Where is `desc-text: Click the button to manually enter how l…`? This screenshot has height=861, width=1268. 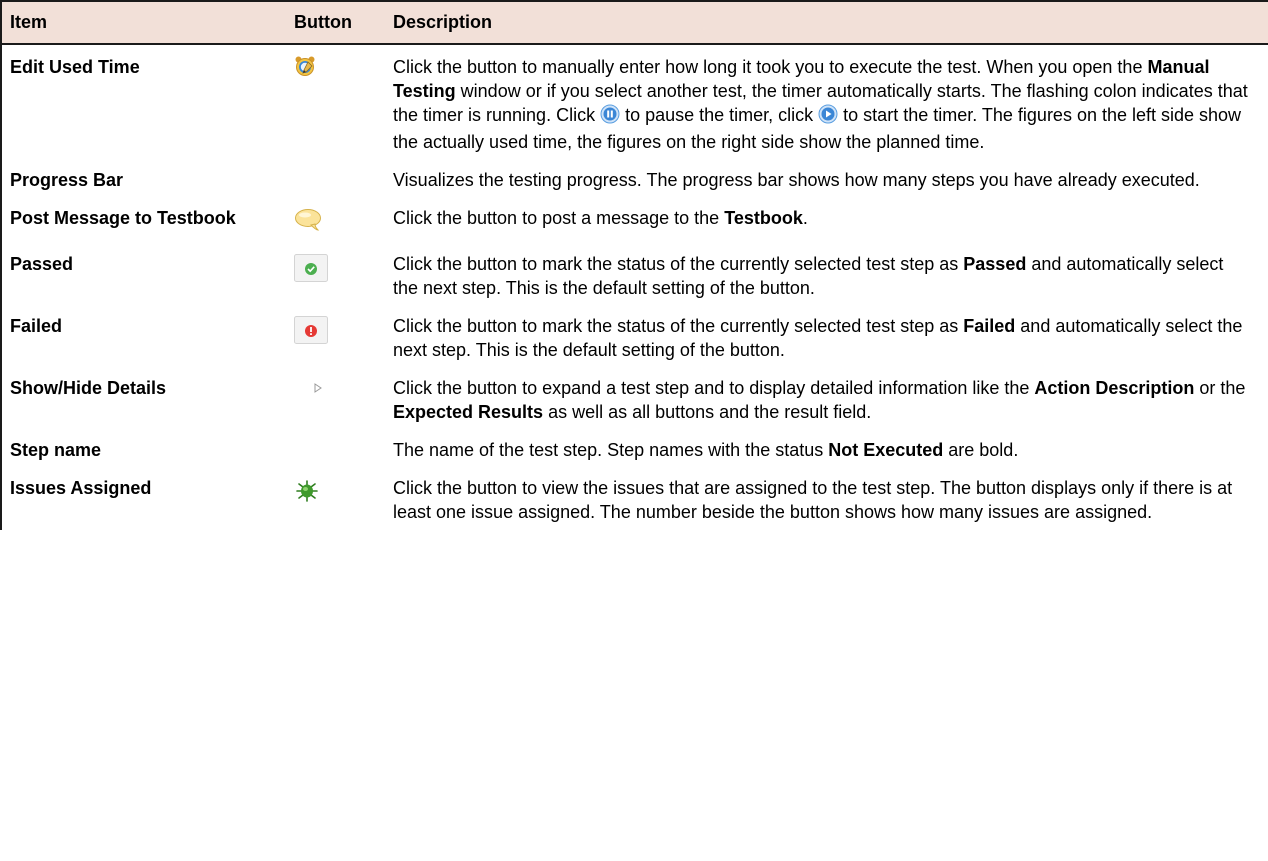
desc-text: Click the button to manually enter how l… is located at coordinates (770, 67).